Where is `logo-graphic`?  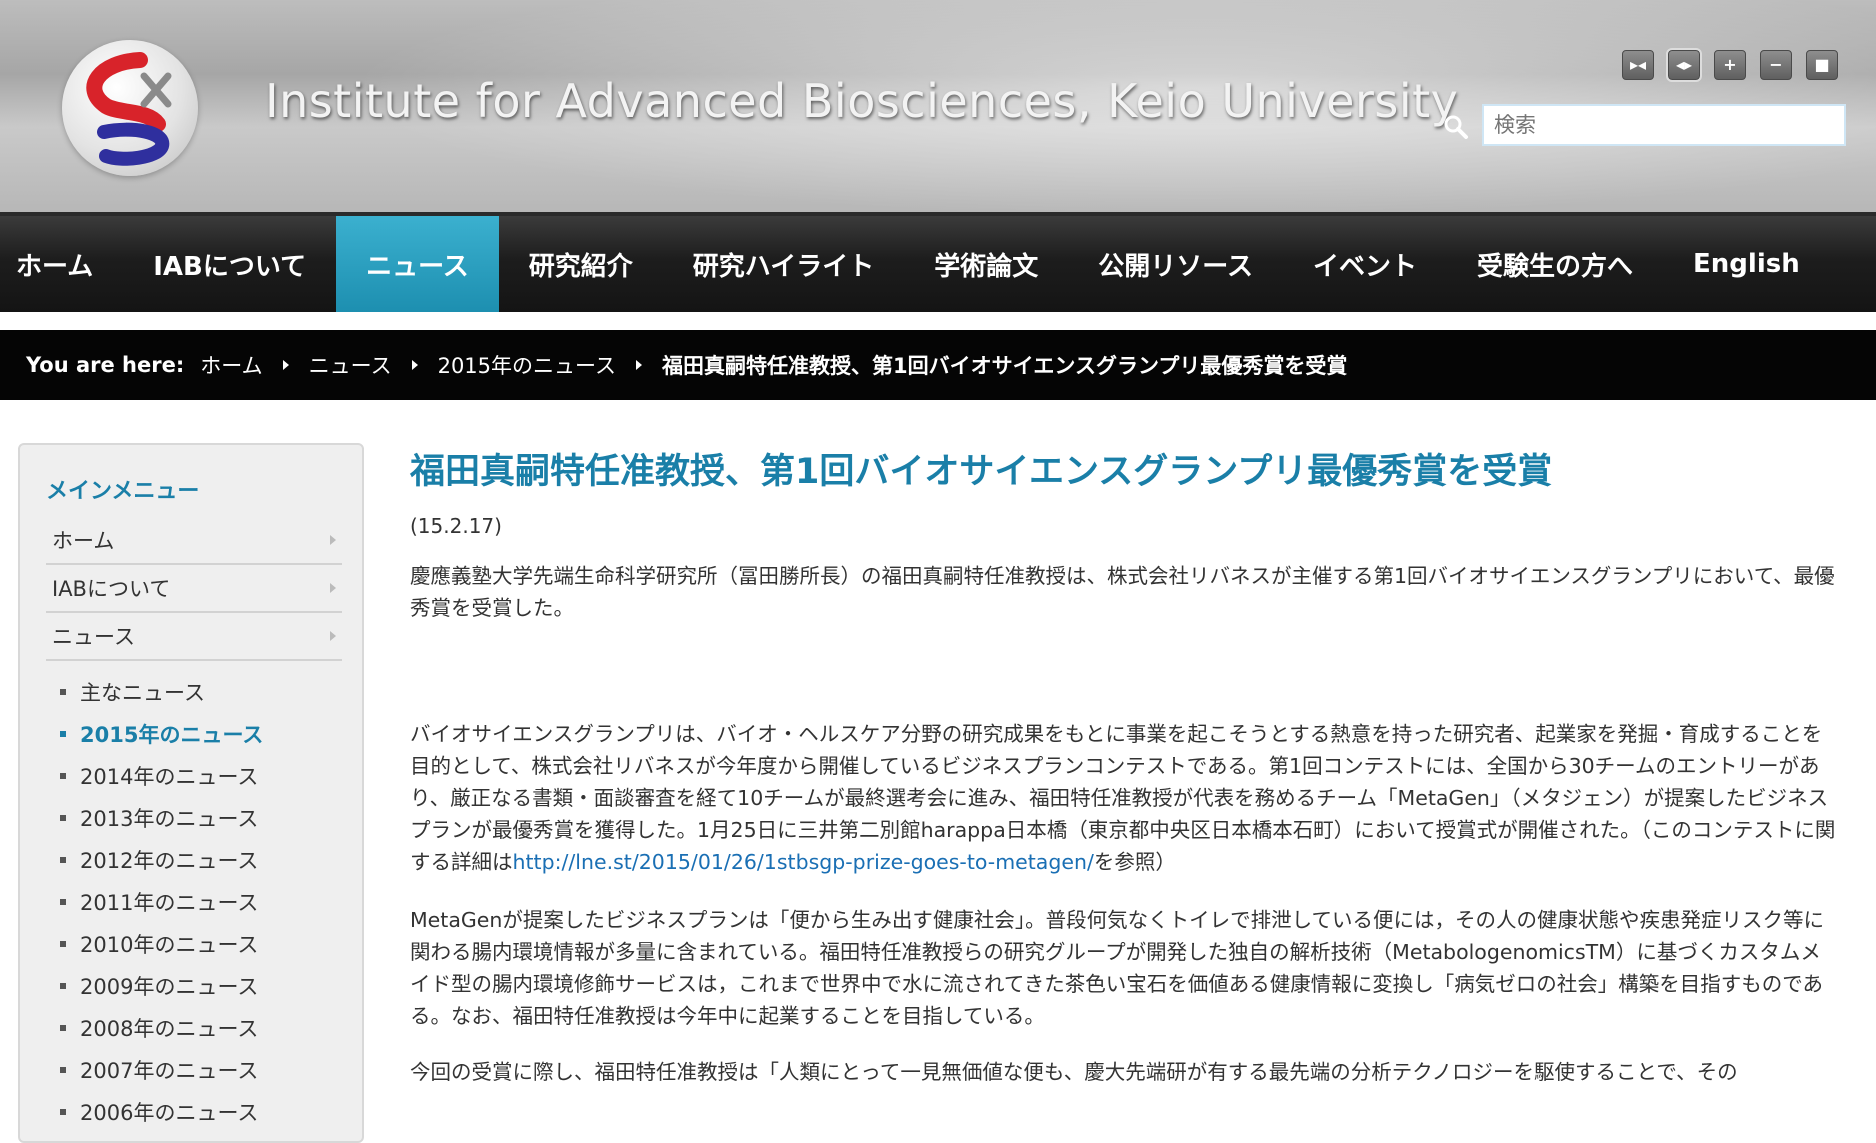
logo-graphic is located at coordinates (129, 109).